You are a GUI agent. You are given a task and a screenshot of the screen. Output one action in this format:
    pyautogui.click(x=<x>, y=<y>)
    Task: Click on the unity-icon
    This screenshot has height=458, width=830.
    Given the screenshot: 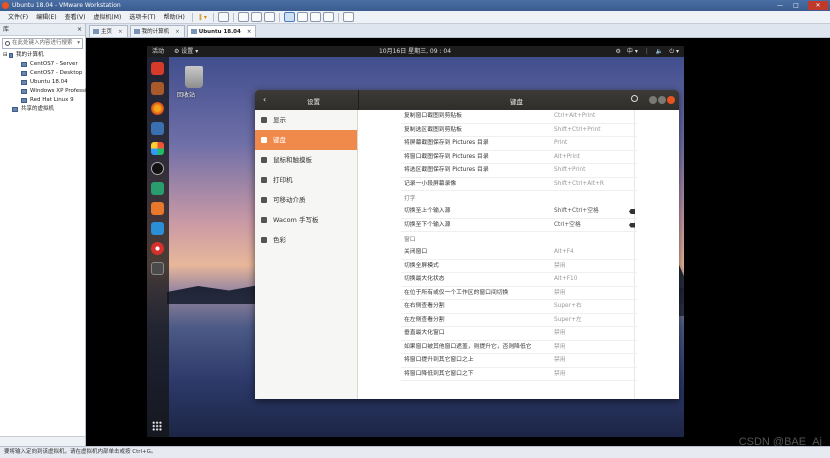 What is the action you would take?
    pyautogui.click(x=328, y=17)
    